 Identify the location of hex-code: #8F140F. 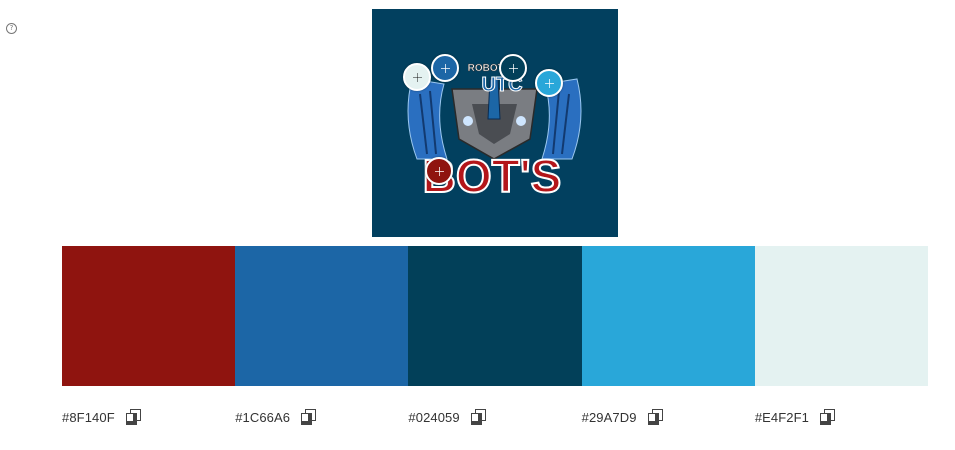
(88, 417).